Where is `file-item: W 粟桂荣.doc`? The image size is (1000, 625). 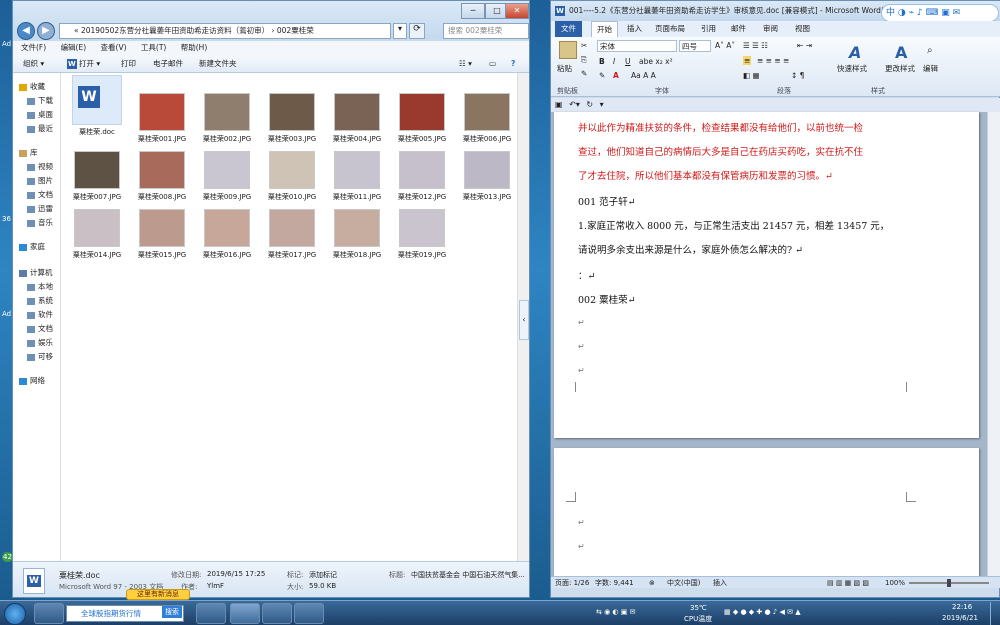
file-item: W 粟桂荣.doc is located at coordinates (97, 106).